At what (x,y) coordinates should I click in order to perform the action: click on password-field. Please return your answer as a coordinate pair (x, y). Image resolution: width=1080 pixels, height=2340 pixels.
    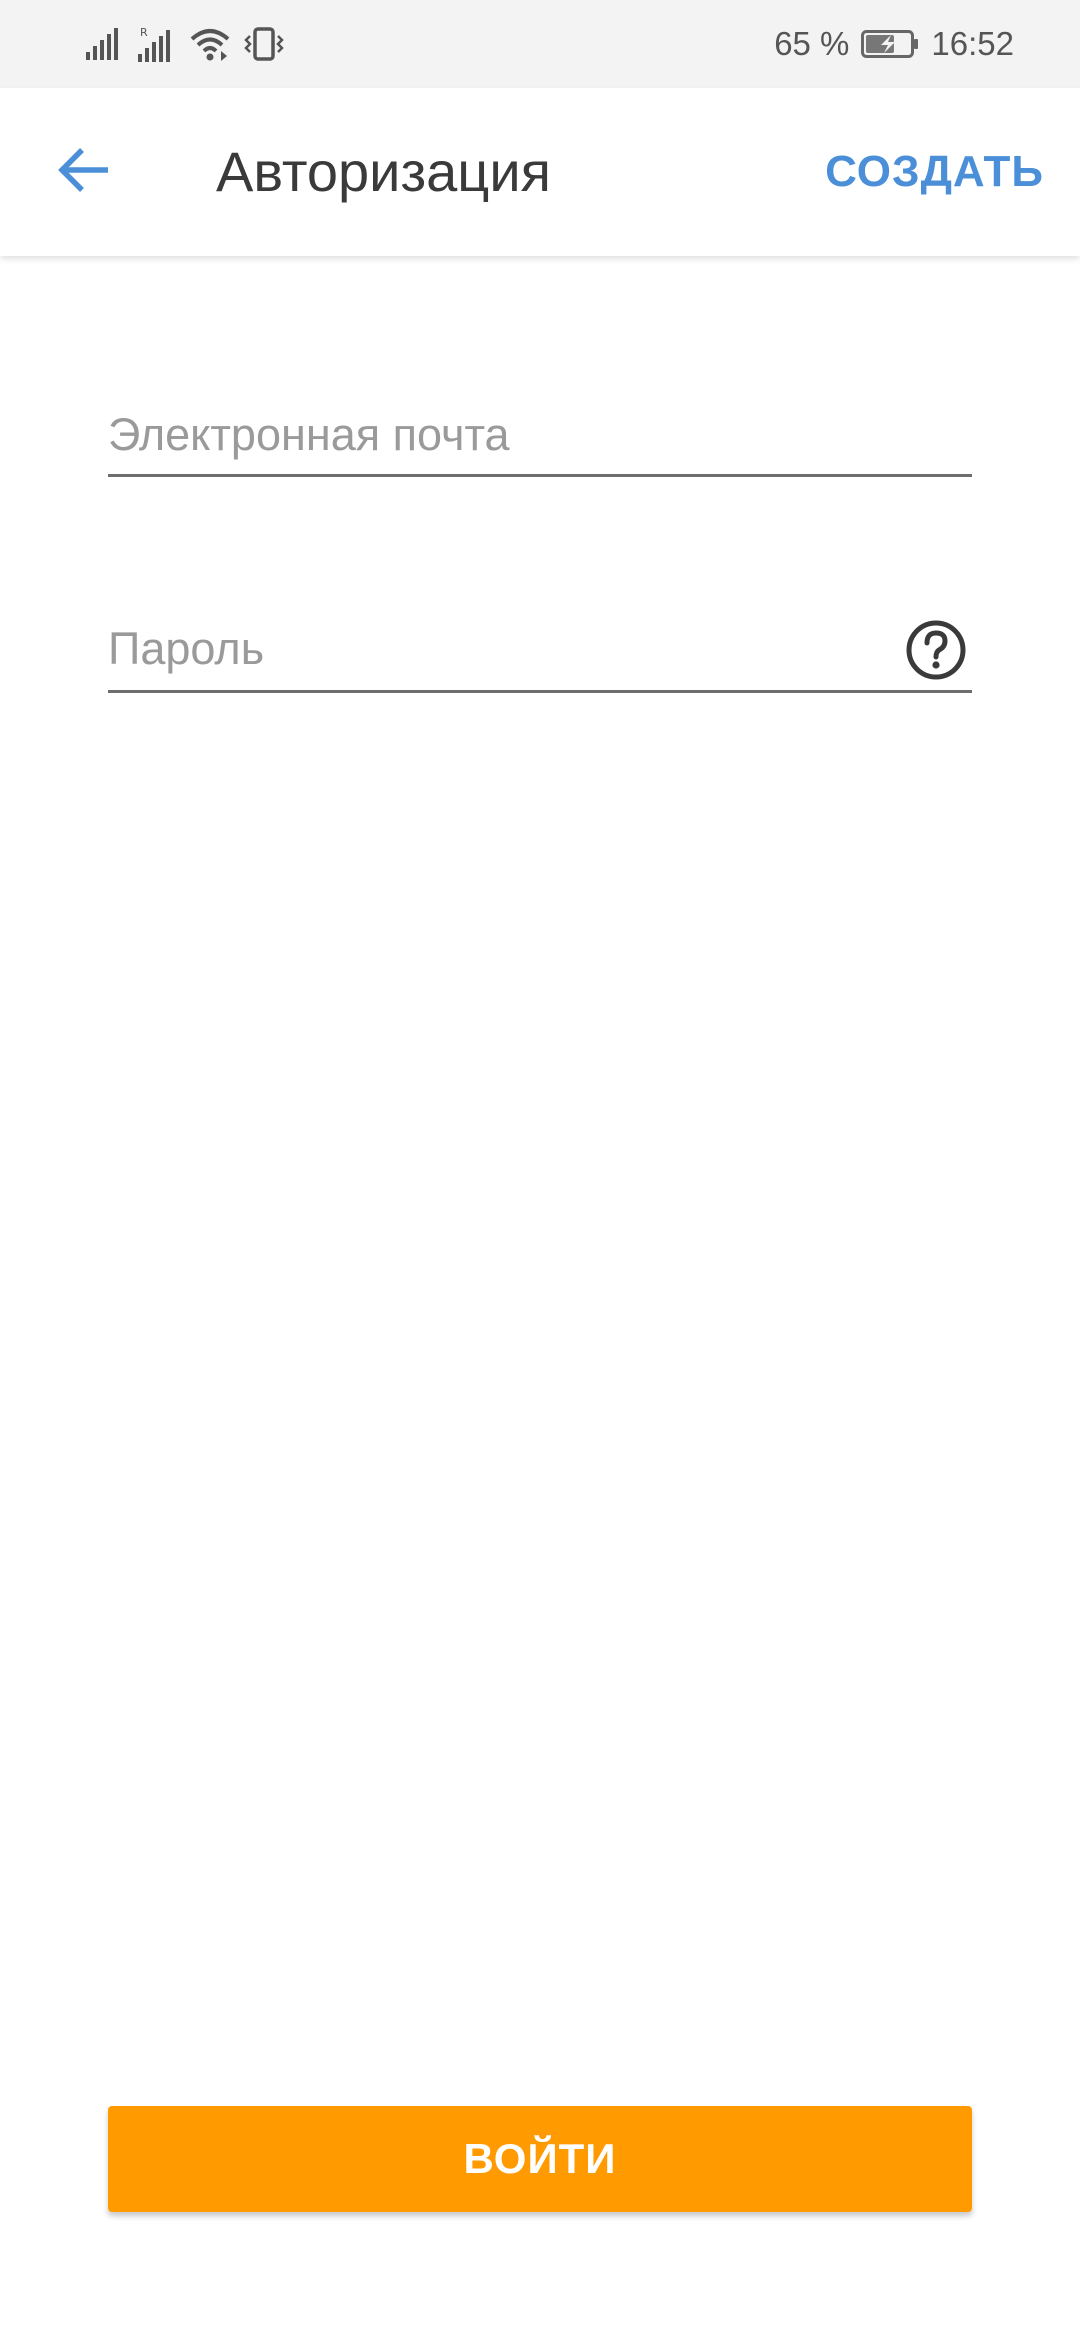
    Looking at the image, I should click on (498, 649).